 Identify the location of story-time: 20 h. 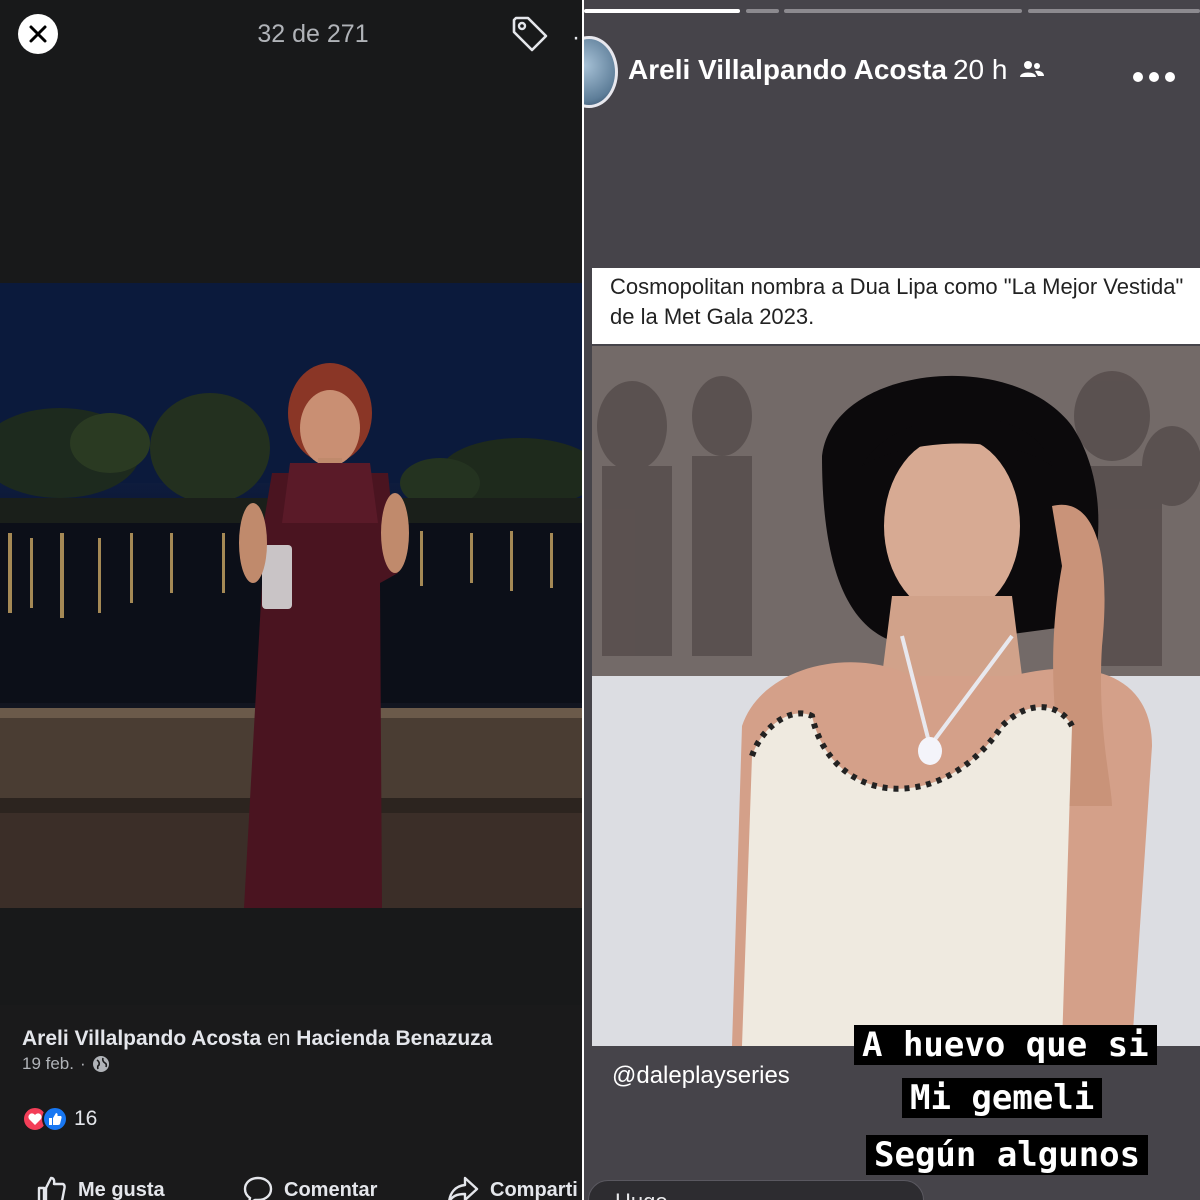
(980, 69).